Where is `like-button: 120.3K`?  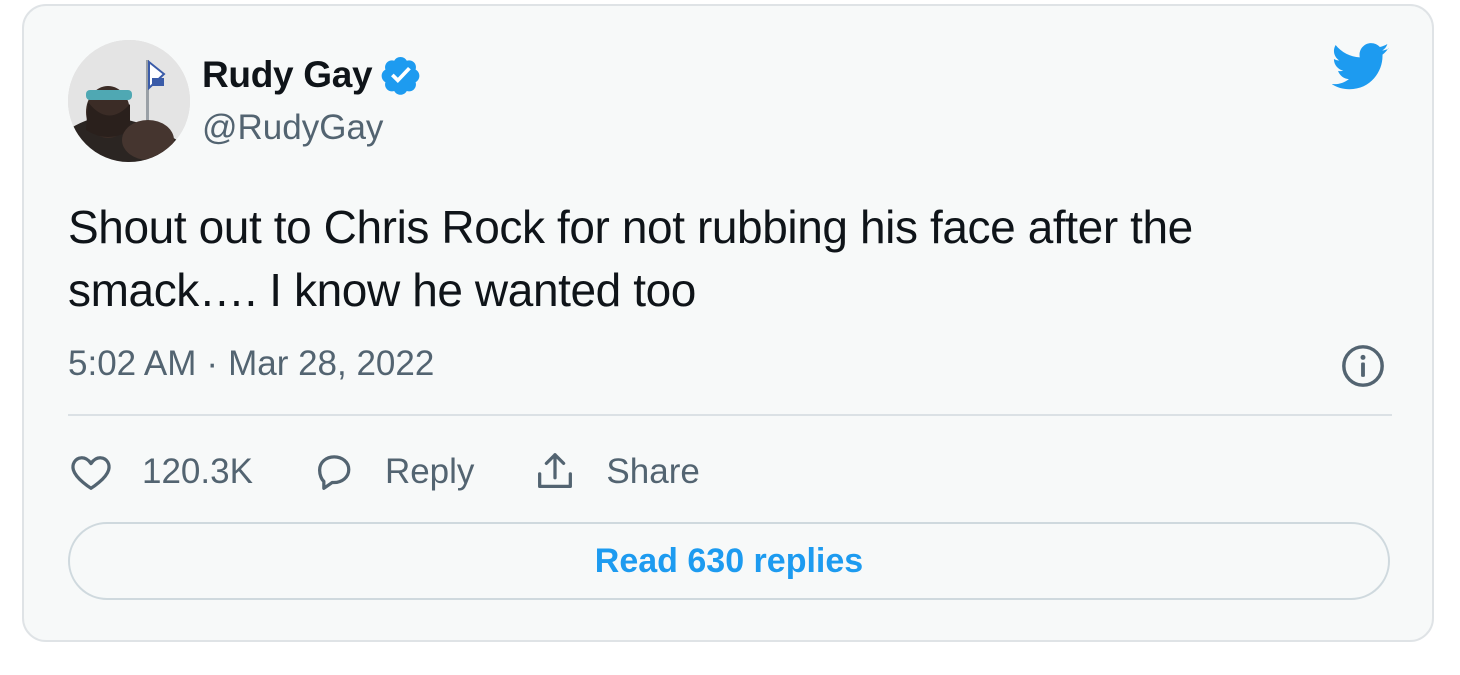 like-button: 120.3K is located at coordinates (160, 472).